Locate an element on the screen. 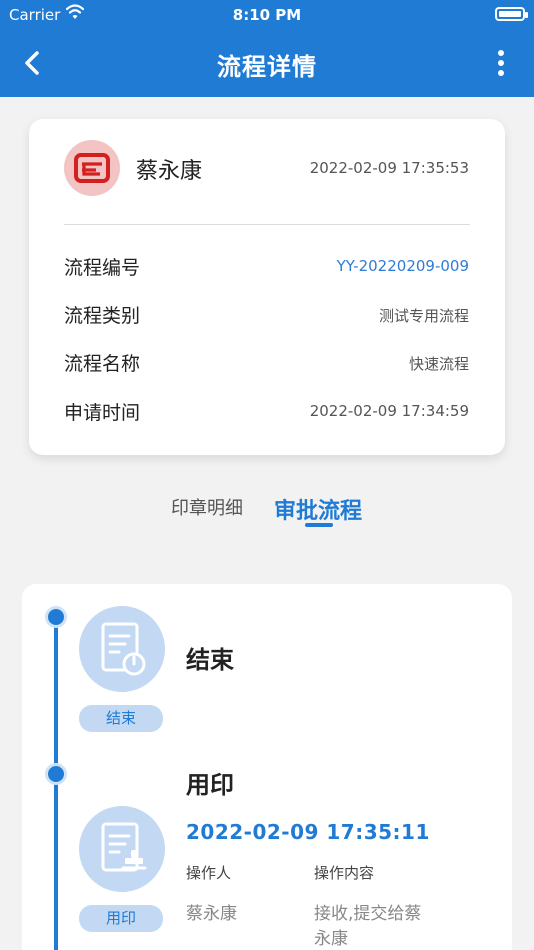  operator-header: 操作人 is located at coordinates (209, 873).